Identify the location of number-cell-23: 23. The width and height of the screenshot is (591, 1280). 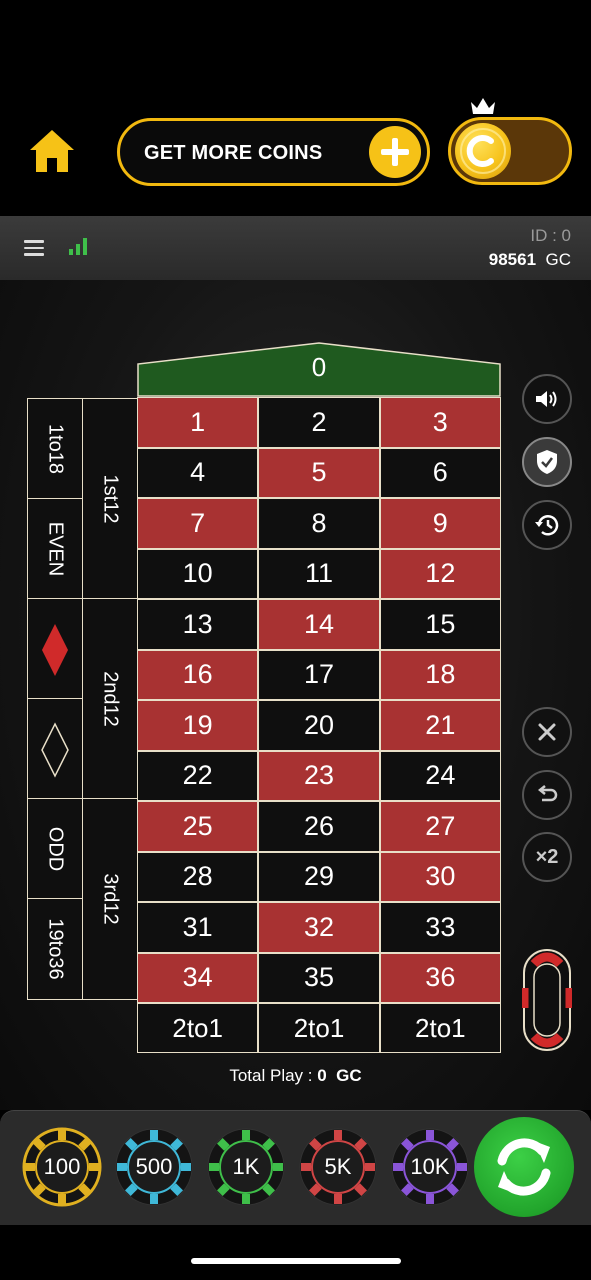
(319, 775).